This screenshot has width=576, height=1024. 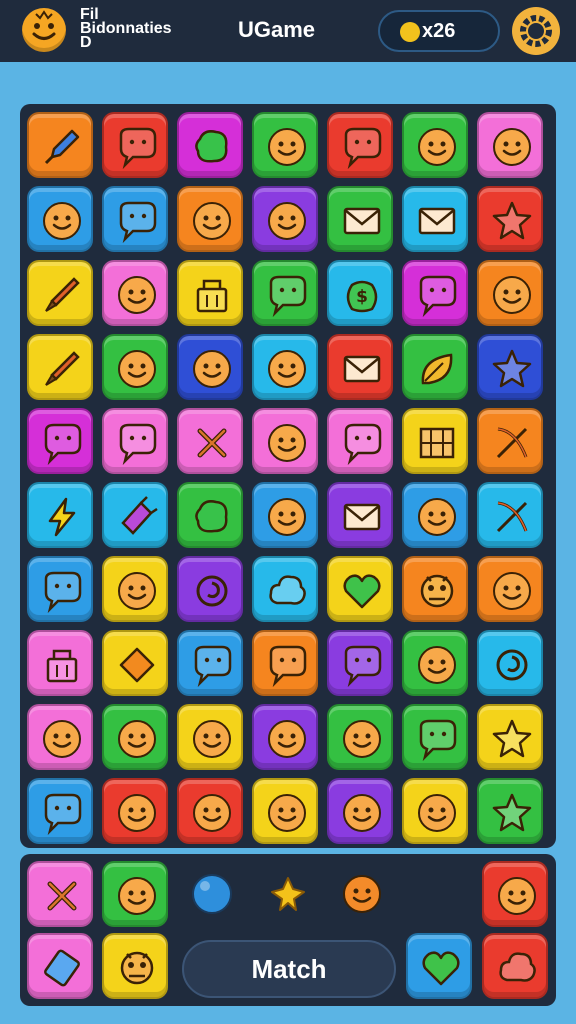 What do you see at coordinates (62, 666) in the screenshot?
I see `basket-icon` at bounding box center [62, 666].